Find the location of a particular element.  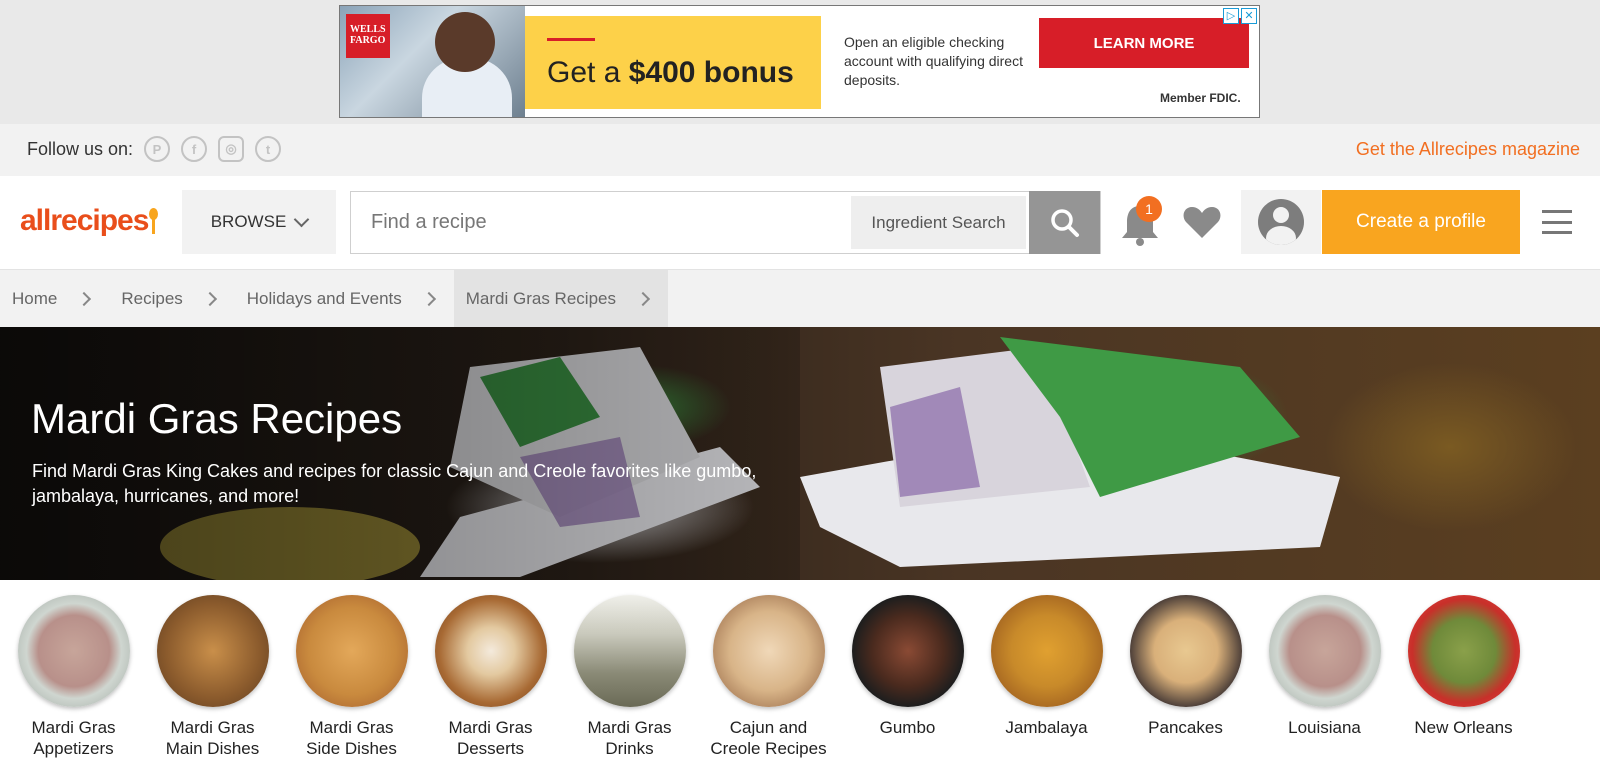

category-mardi-gras-side-dishes: Mardi Gras Side Dishes is located at coordinates (351, 677).